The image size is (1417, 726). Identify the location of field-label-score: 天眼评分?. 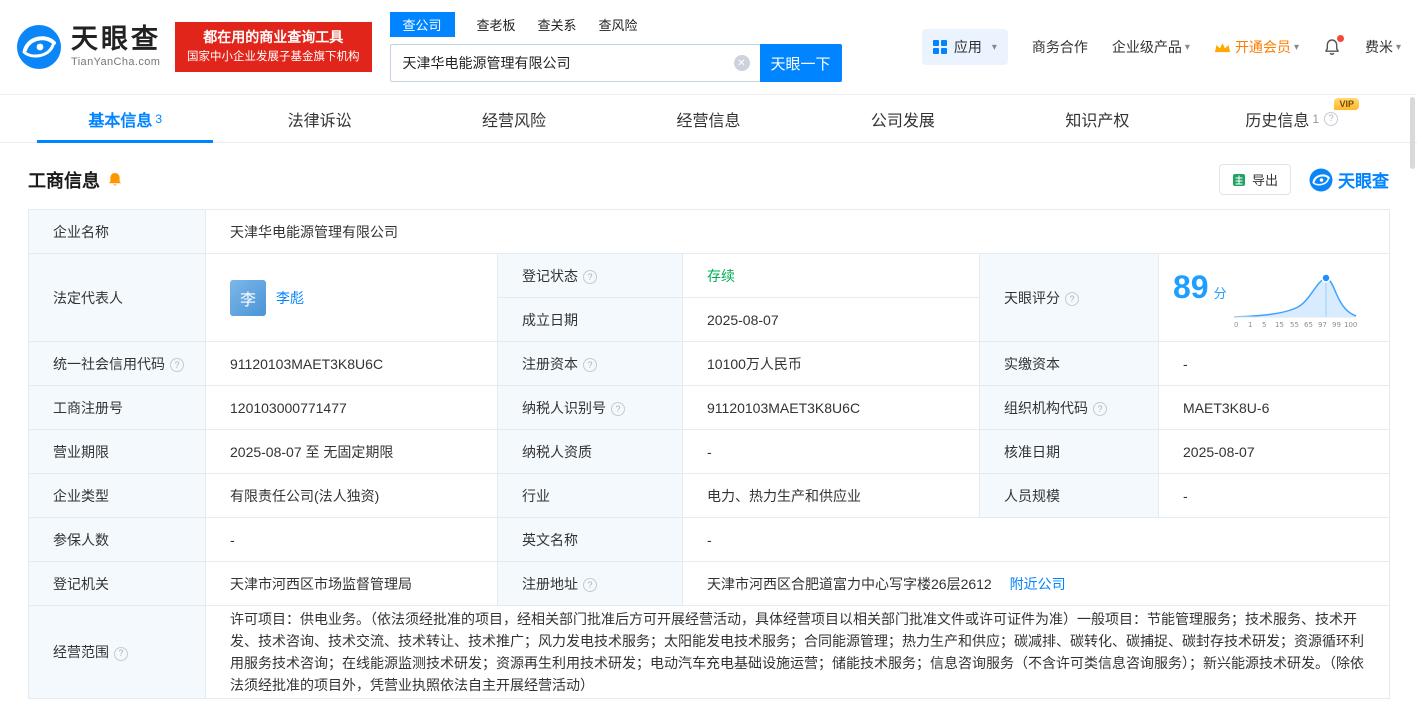
(1069, 297).